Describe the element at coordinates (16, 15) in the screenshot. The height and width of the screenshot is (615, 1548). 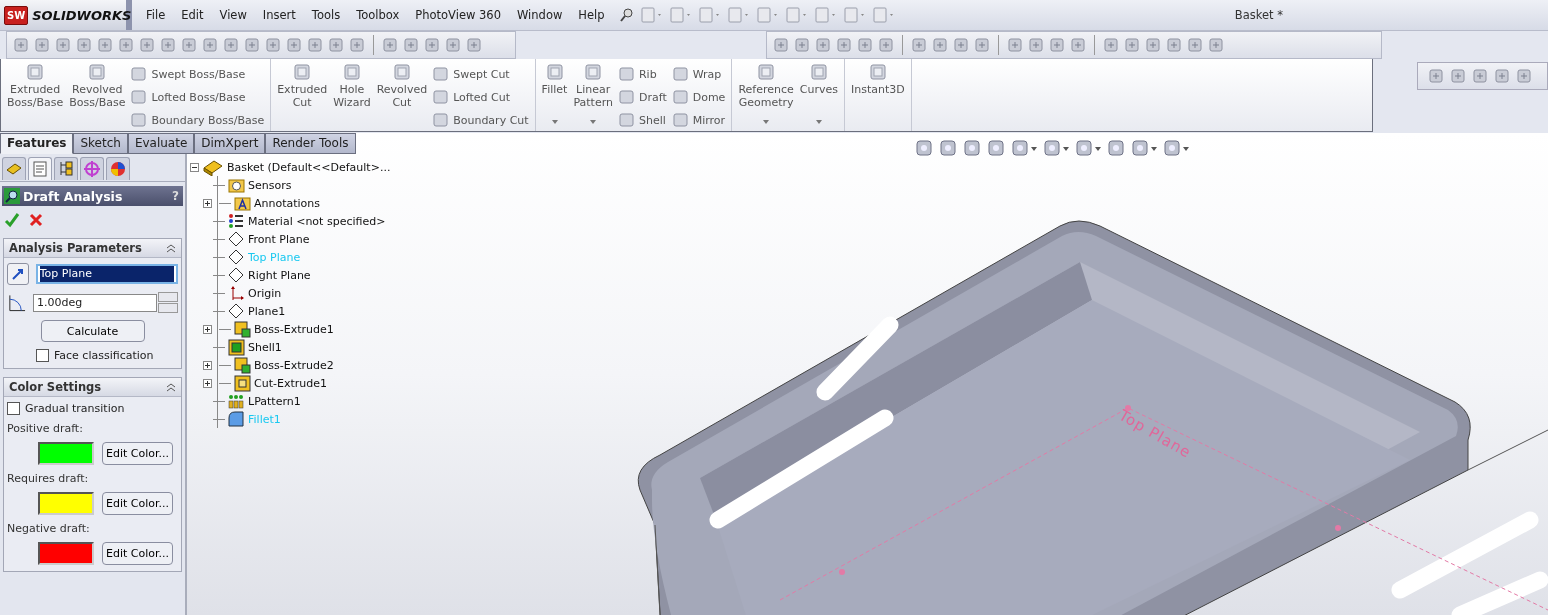
I see `logo-badge: SW` at that location.